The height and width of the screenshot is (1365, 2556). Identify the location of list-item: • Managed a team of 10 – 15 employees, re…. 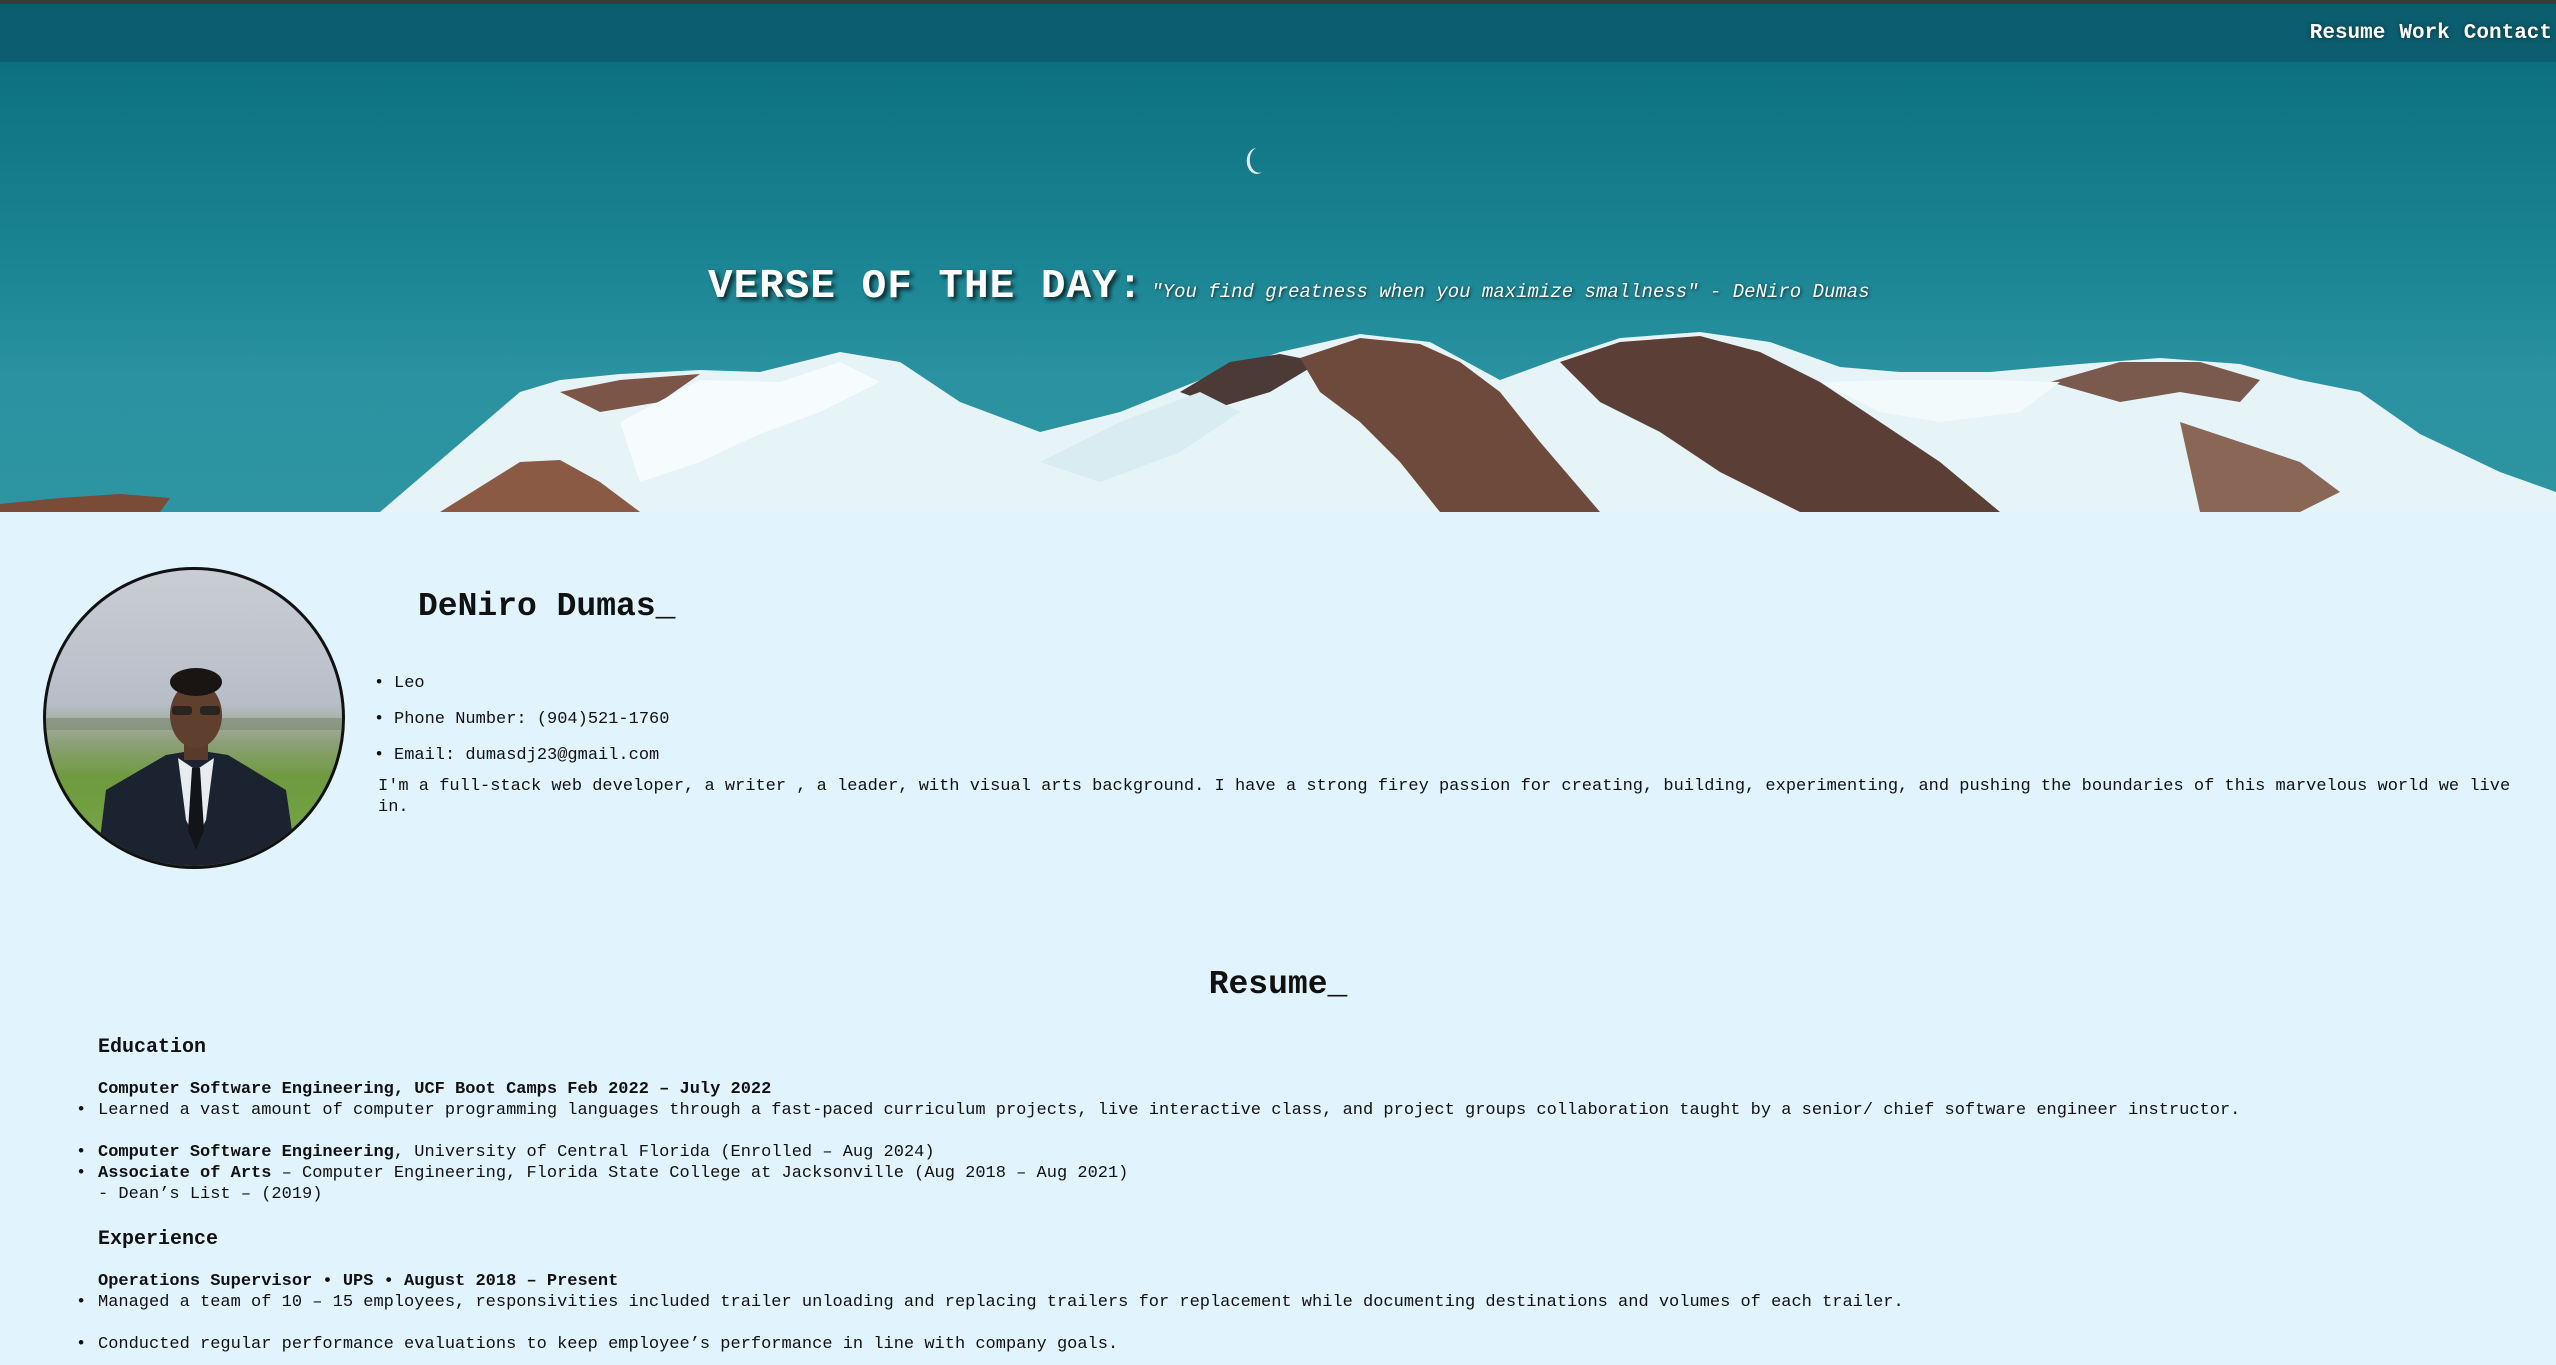
(990, 1302).